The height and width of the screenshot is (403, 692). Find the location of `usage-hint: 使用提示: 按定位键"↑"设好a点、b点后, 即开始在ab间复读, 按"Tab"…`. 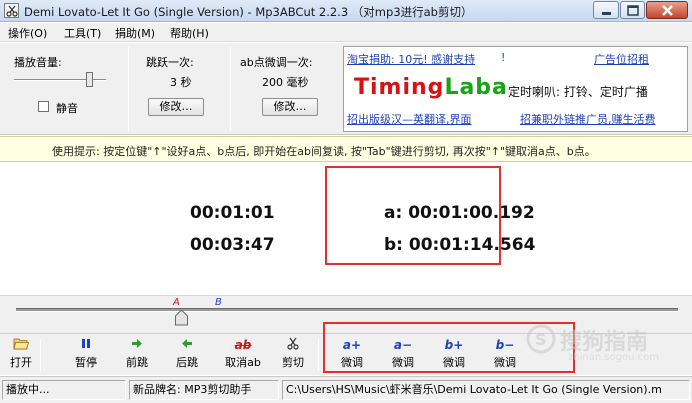

usage-hint: 使用提示: 按定位键"↑"设好a点、b点后, 即开始在ab间复读, 按"Tab"… is located at coordinates (324, 151).